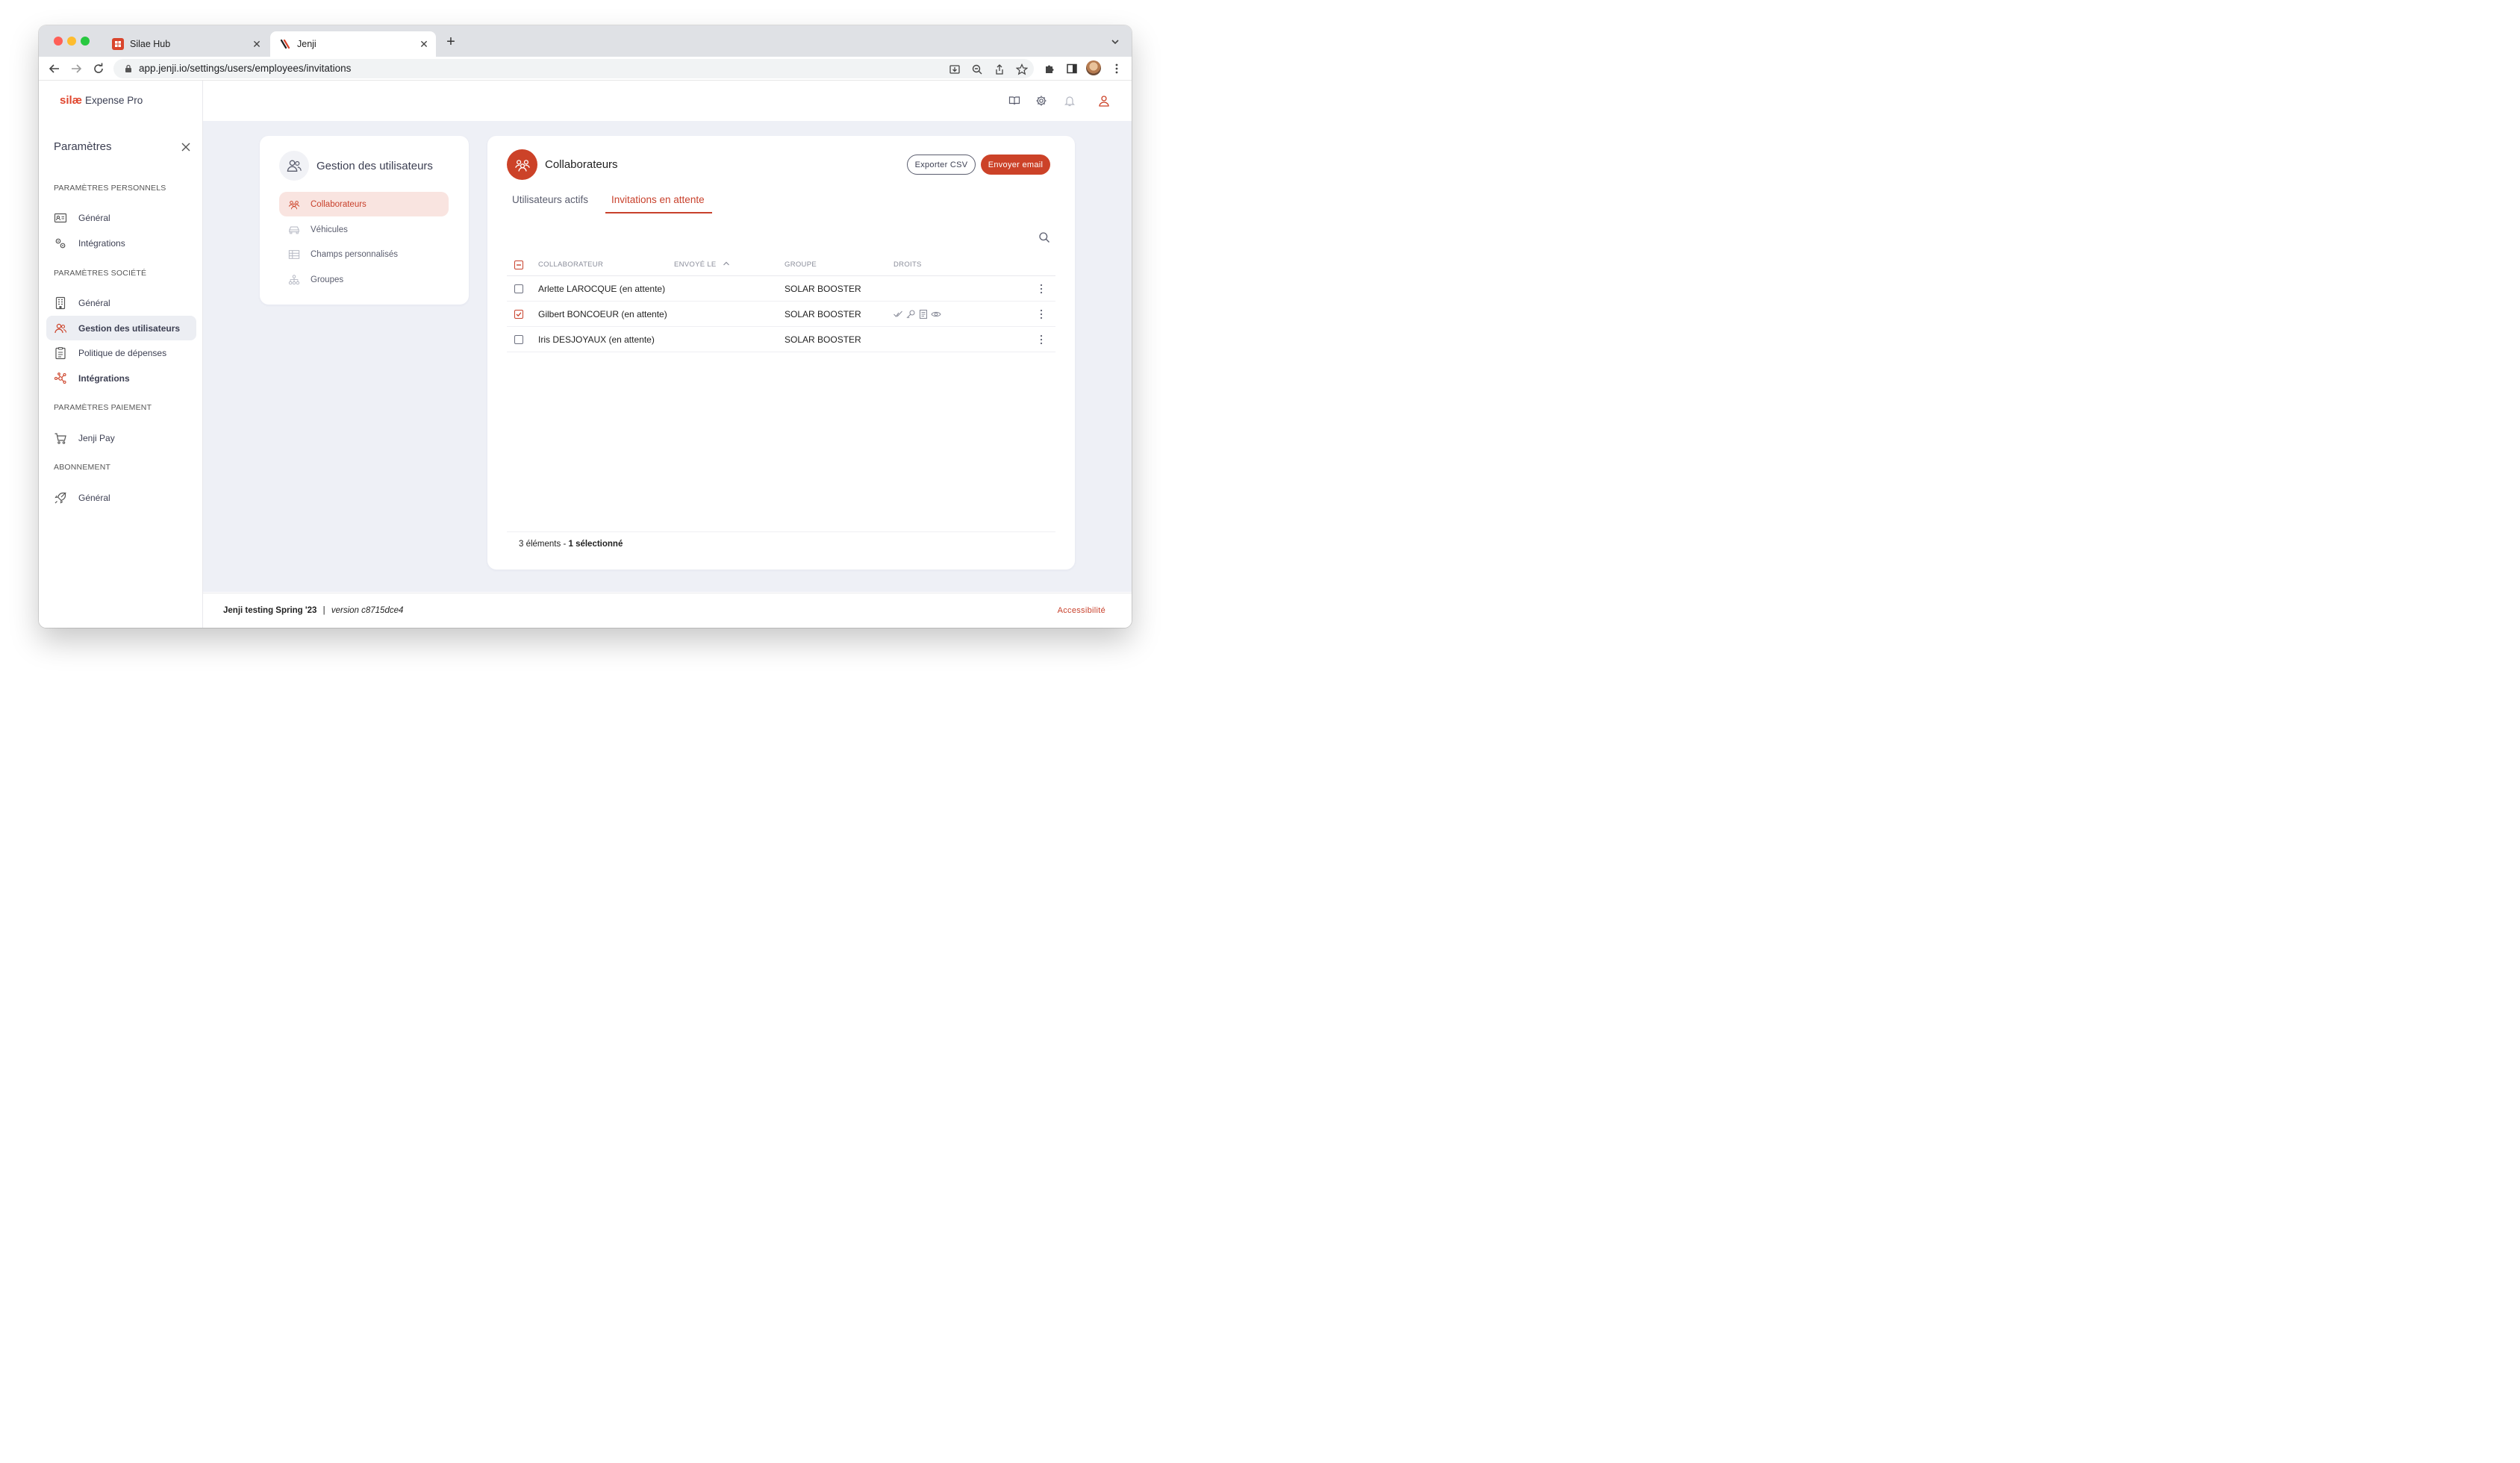  I want to click on export-csv-button: Exporter CSV, so click(941, 165).